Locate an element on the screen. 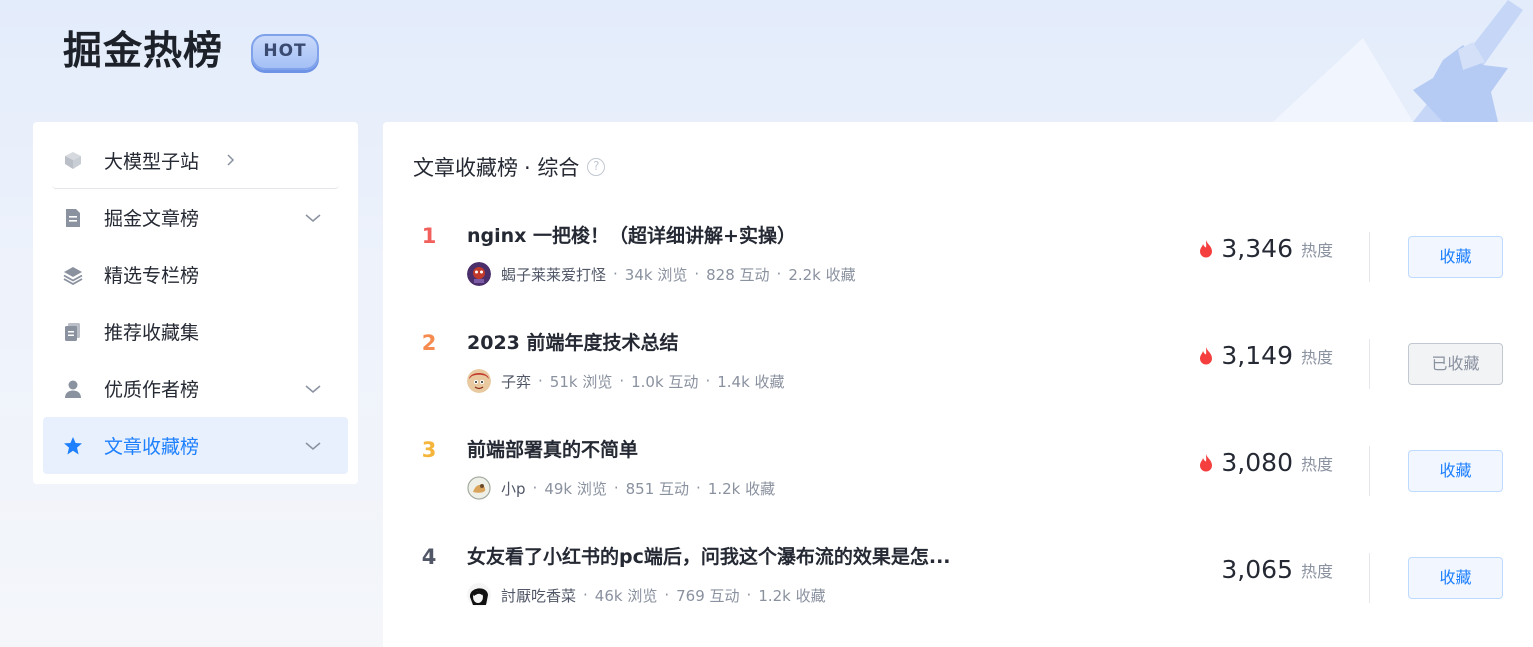 Image resolution: width=1533 pixels, height=647 pixels. sidebar-item-favorite-ranking: 文章收藏榜 is located at coordinates (195, 445).